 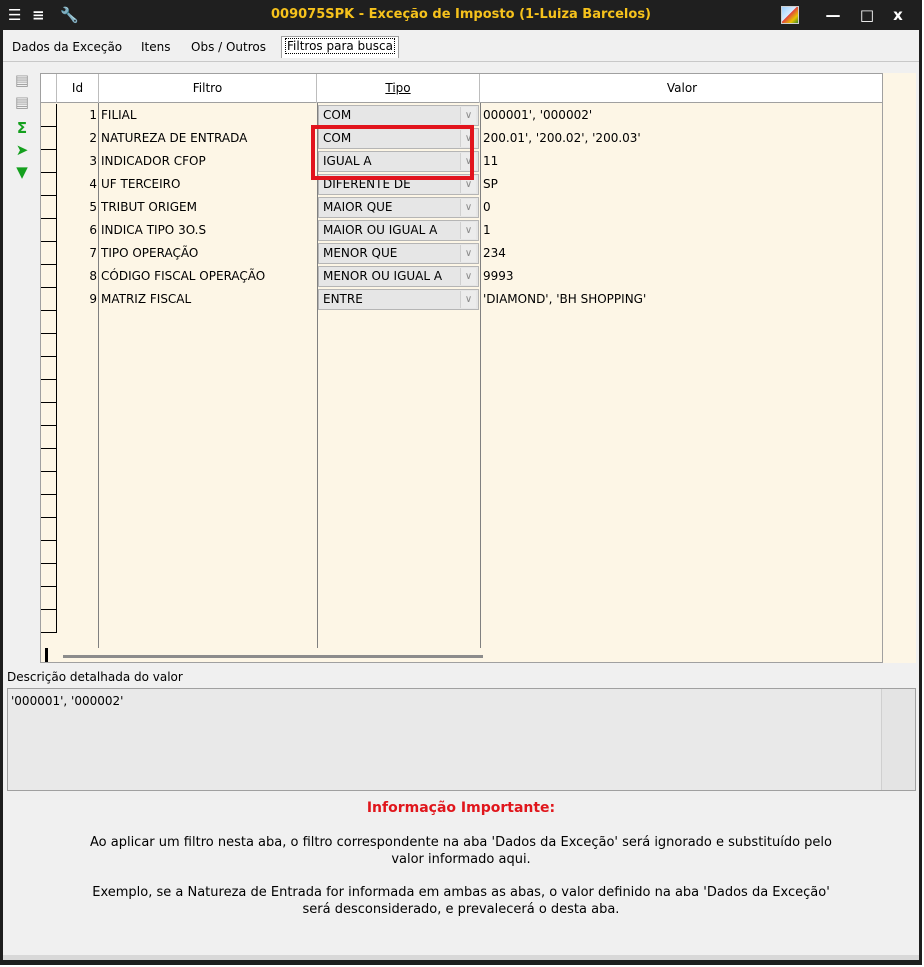 What do you see at coordinates (682, 299) in the screenshot?
I see `cell-valor: 'DIAMOND', 'BH SHOPPING'` at bounding box center [682, 299].